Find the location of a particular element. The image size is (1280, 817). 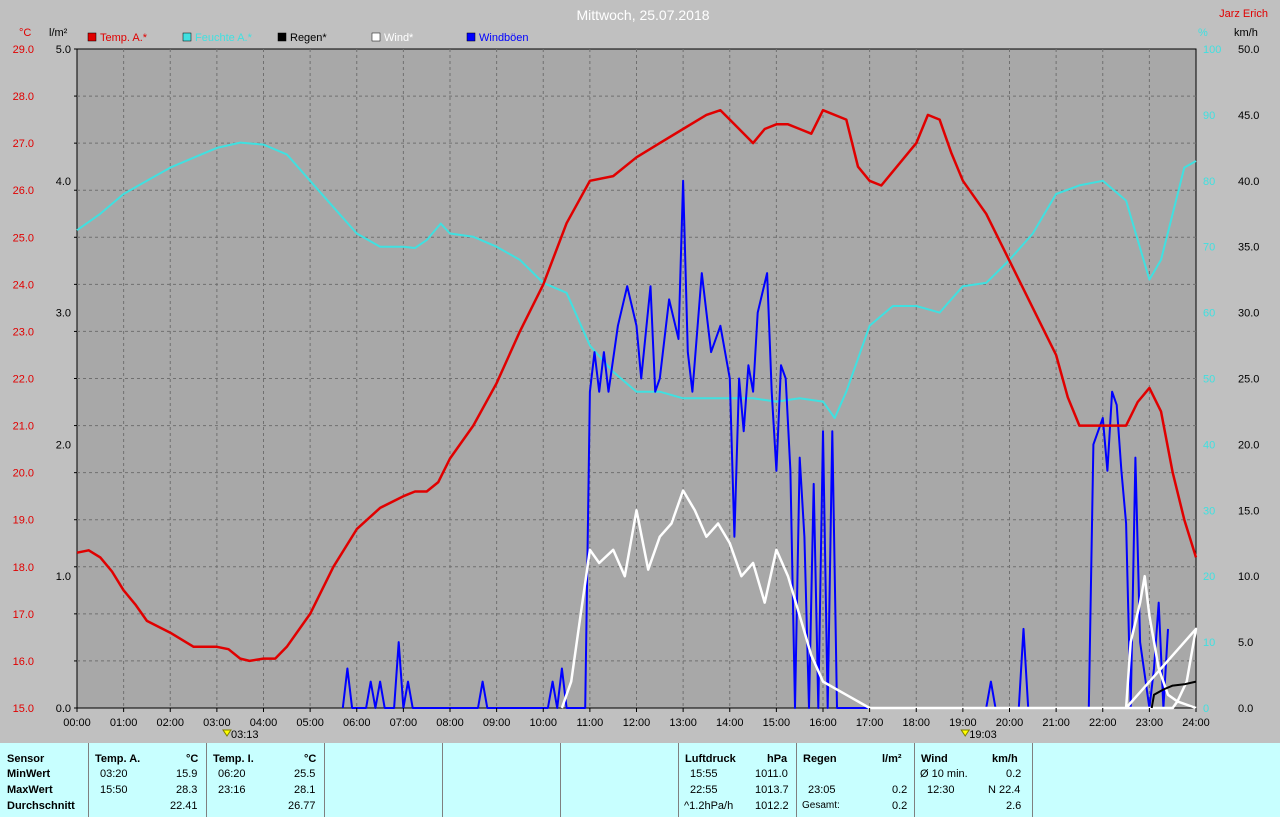

time-tick-label: 08:00 is located at coordinates (450, 723).